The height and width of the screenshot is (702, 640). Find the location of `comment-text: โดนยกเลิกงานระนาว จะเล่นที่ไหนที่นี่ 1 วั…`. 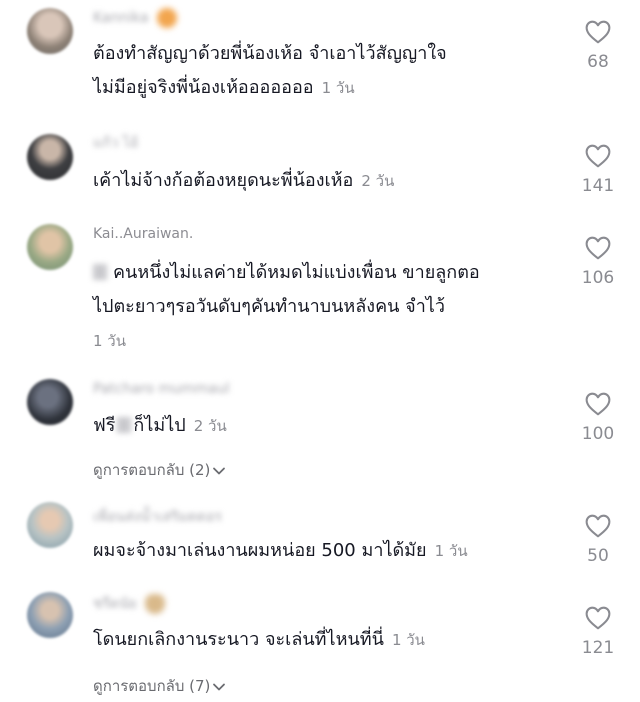

comment-text: โดนยกเลิกงานระนาว จะเล่นที่ไหนที่นี่ 1 วั… is located at coordinates (259, 639).